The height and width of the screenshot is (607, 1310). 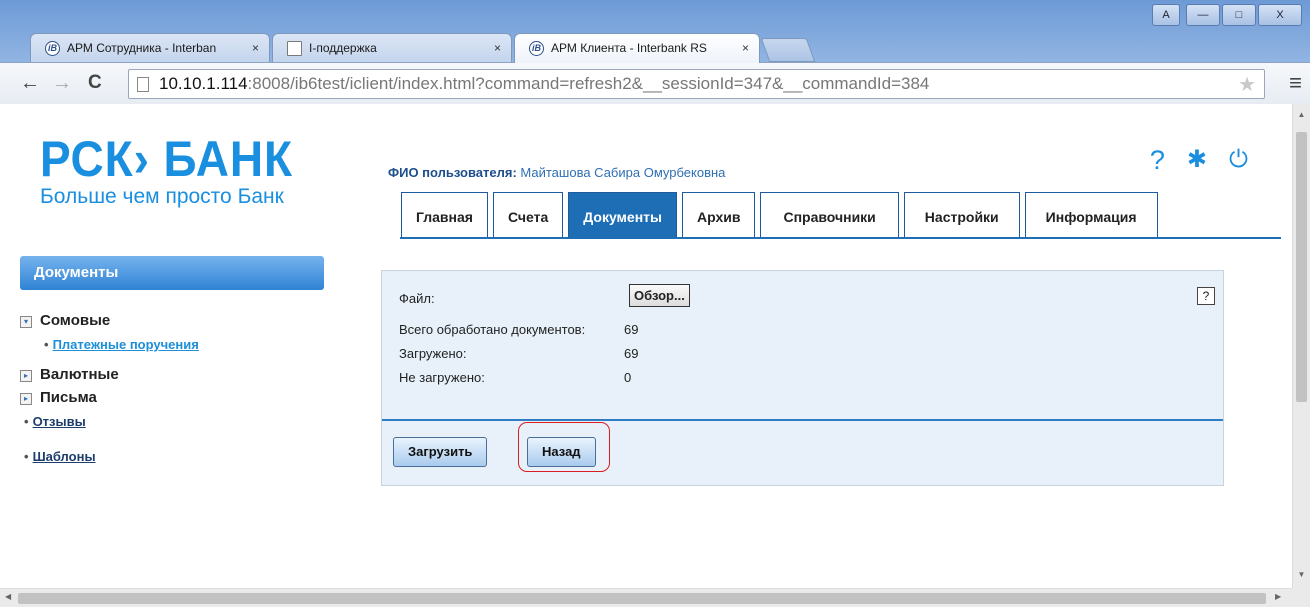 What do you see at coordinates (1280, 15) in the screenshot?
I see `window-close-button: X` at bounding box center [1280, 15].